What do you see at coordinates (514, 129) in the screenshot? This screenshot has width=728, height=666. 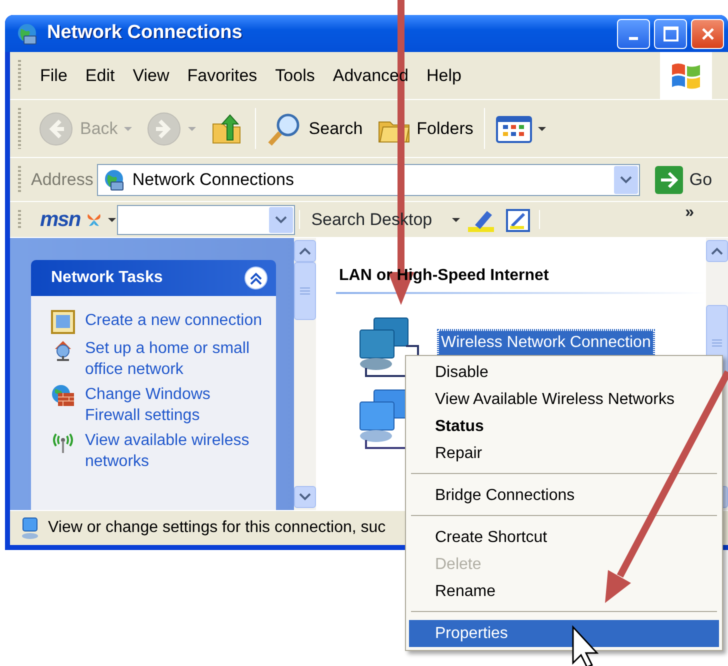 I see `views-icon` at bounding box center [514, 129].